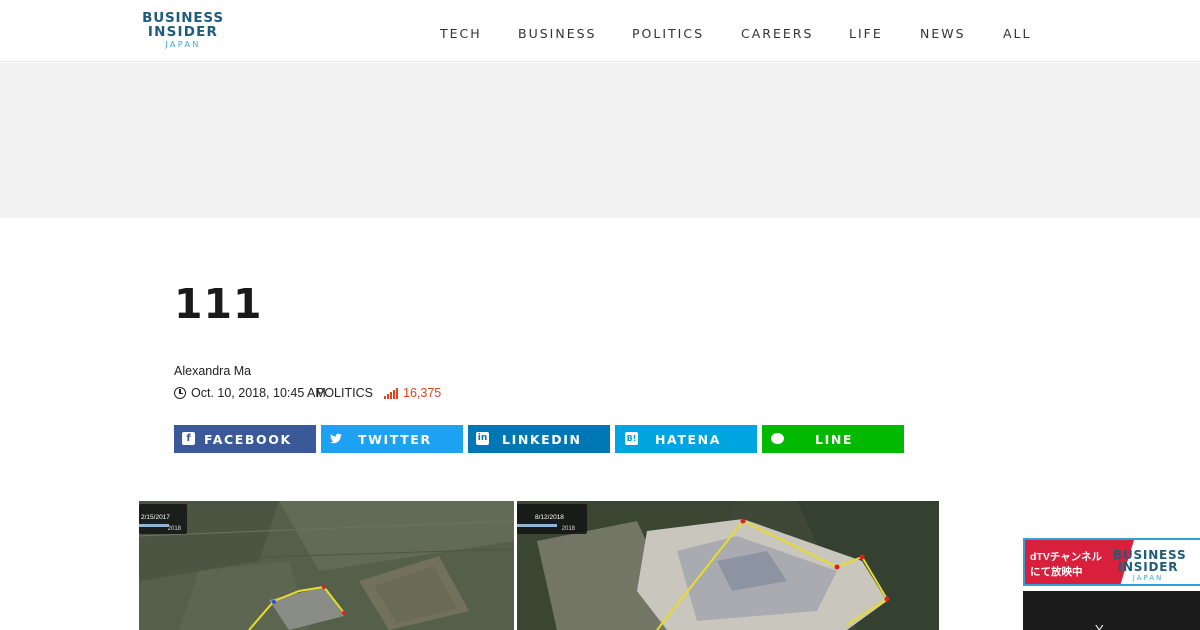 This screenshot has height=630, width=1200. What do you see at coordinates (335, 438) in the screenshot?
I see `twitter-icon` at bounding box center [335, 438].